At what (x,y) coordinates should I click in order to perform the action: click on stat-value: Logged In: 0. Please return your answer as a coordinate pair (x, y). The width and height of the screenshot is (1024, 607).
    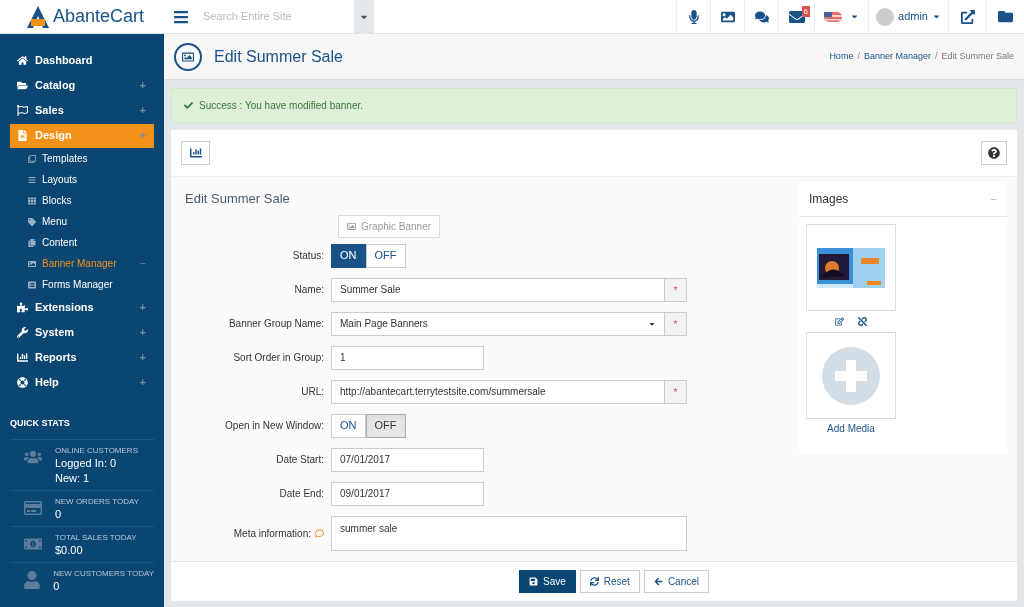
    Looking at the image, I should click on (86, 463).